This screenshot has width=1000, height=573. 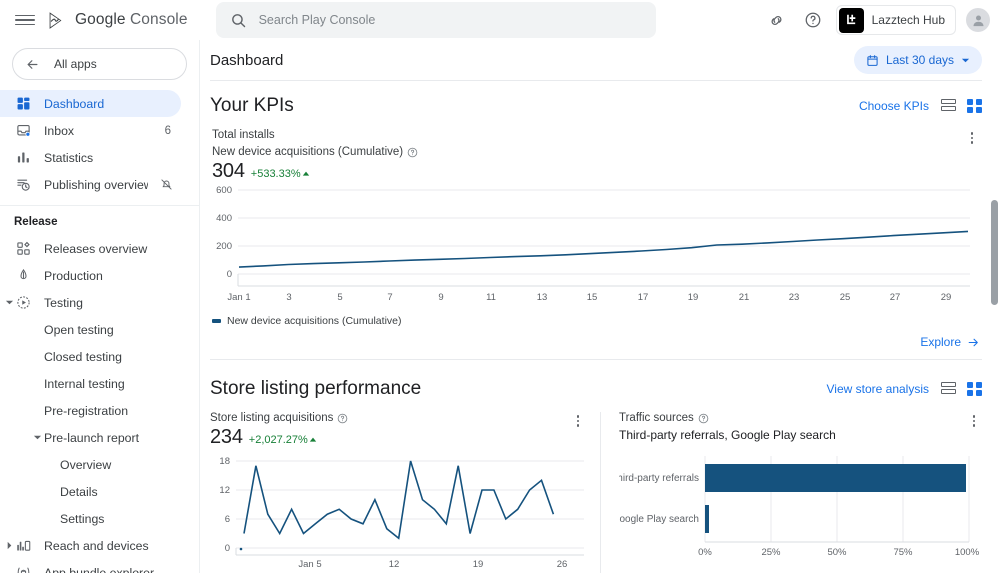 I want to click on sidebar-item-label: Overview, so click(x=86, y=464).